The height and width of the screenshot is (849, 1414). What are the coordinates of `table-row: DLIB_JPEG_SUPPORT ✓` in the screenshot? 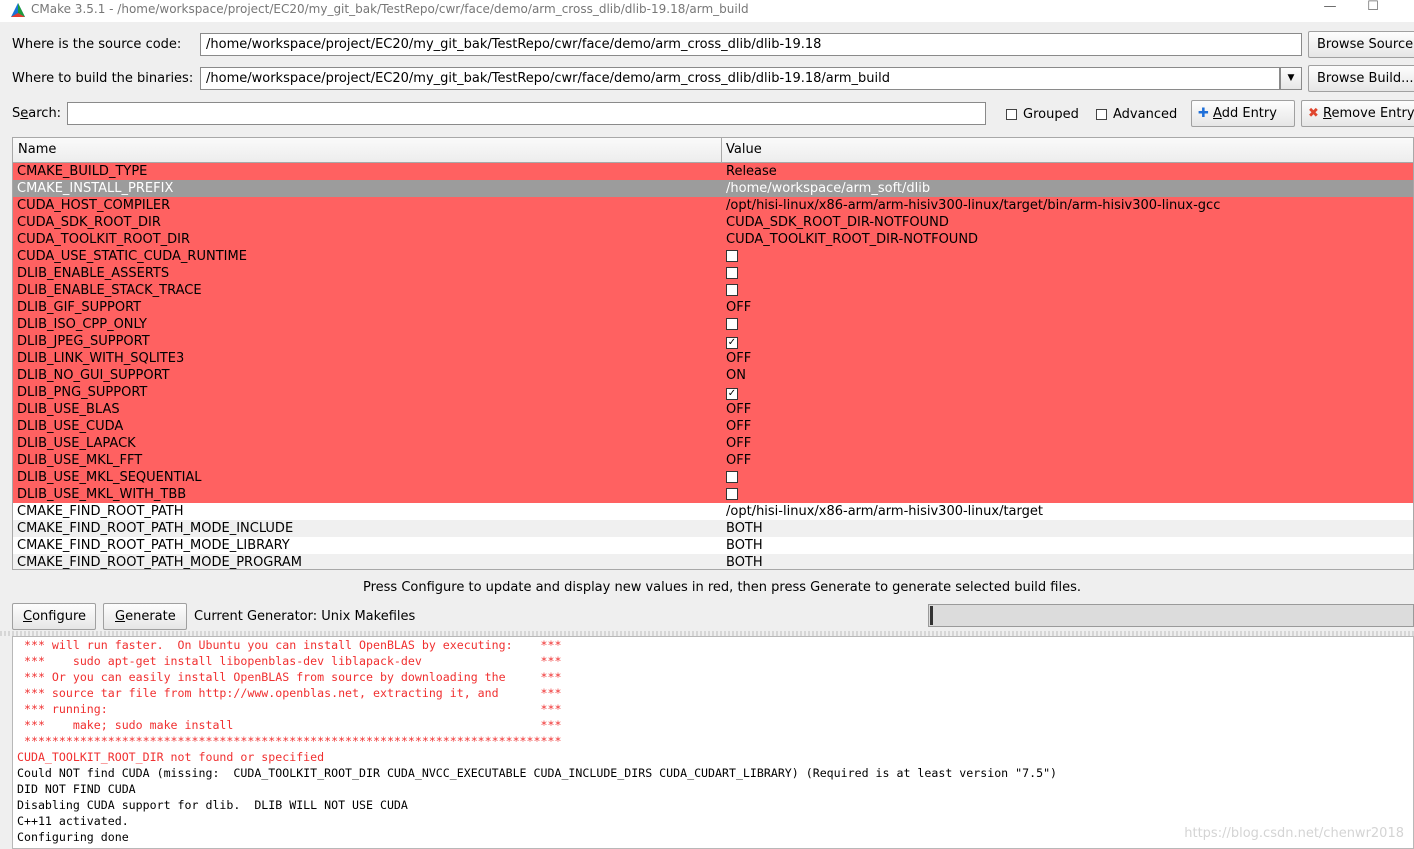 It's located at (713, 341).